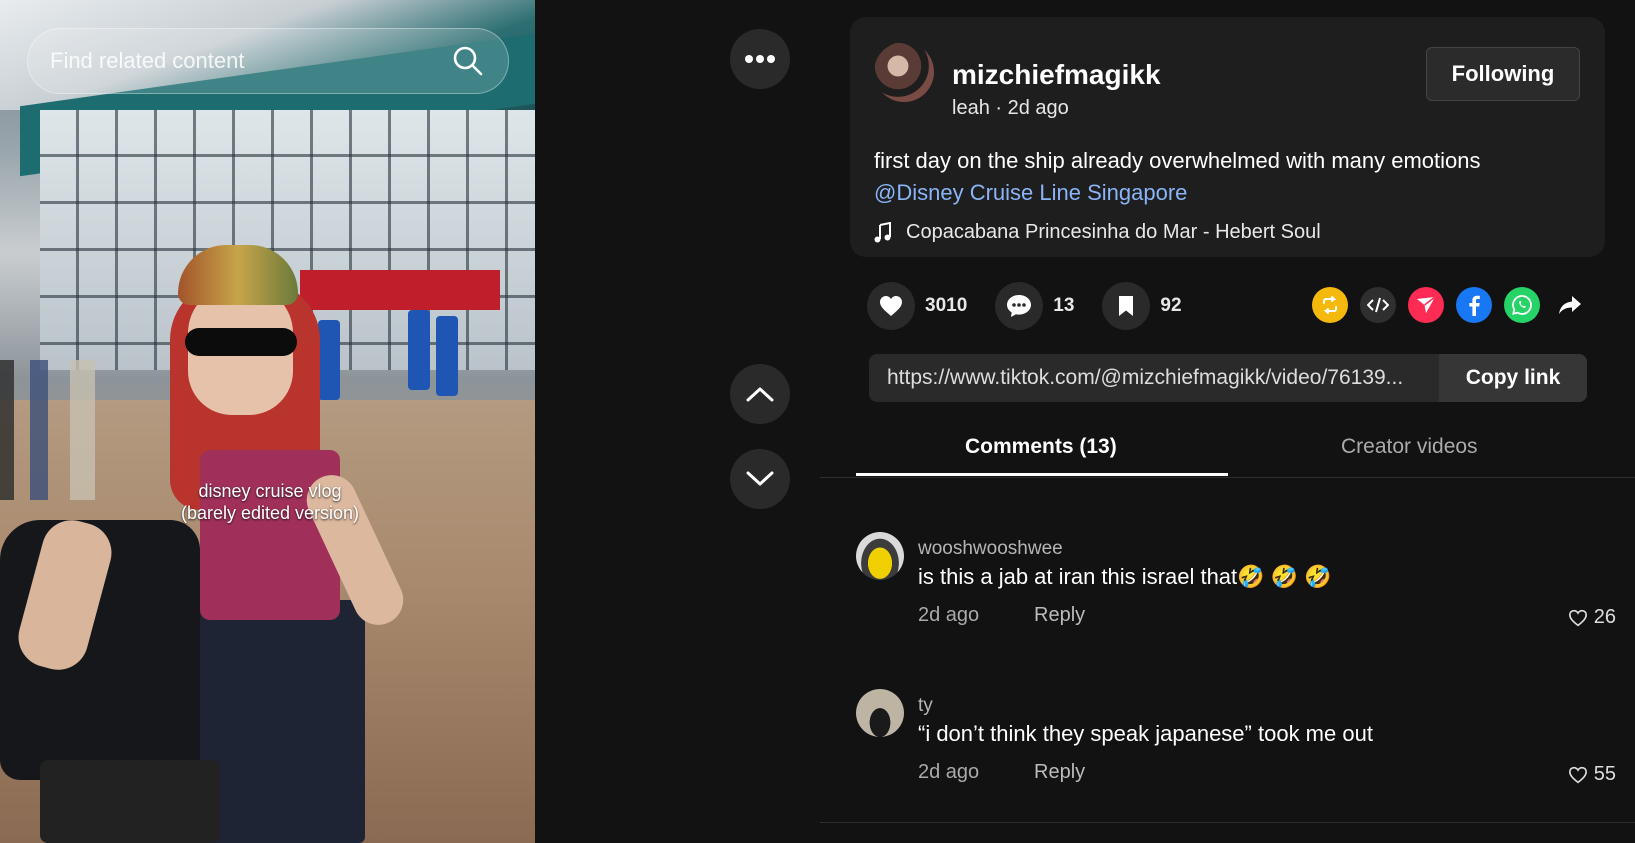 This screenshot has width=1635, height=843. Describe the element at coordinates (1409, 447) in the screenshot. I see `tab-creator-videos: Creator videos` at that location.